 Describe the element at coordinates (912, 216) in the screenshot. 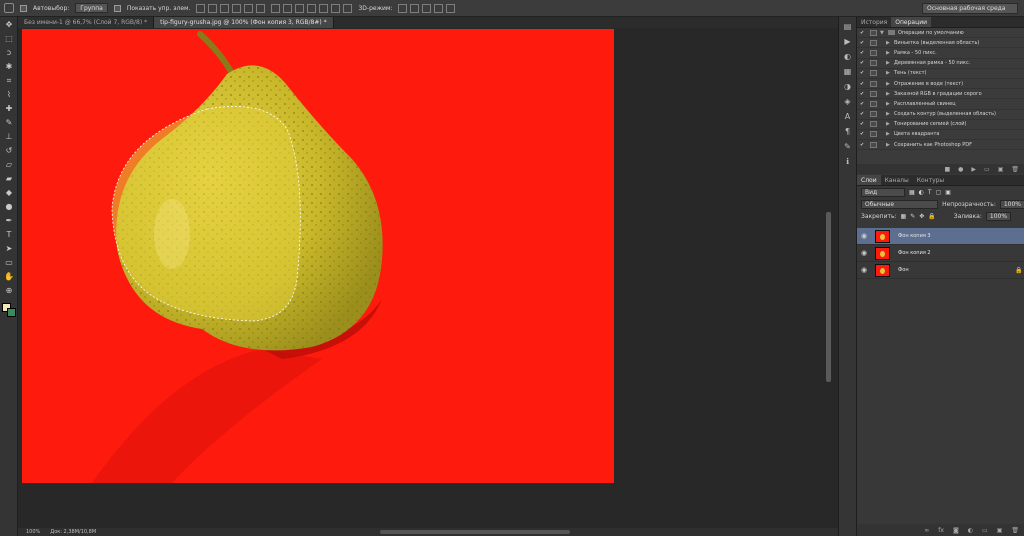

I see `lock-paint-icon: ✎` at that location.